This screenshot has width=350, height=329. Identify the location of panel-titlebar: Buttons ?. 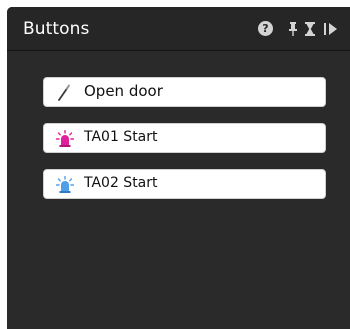
(178, 29).